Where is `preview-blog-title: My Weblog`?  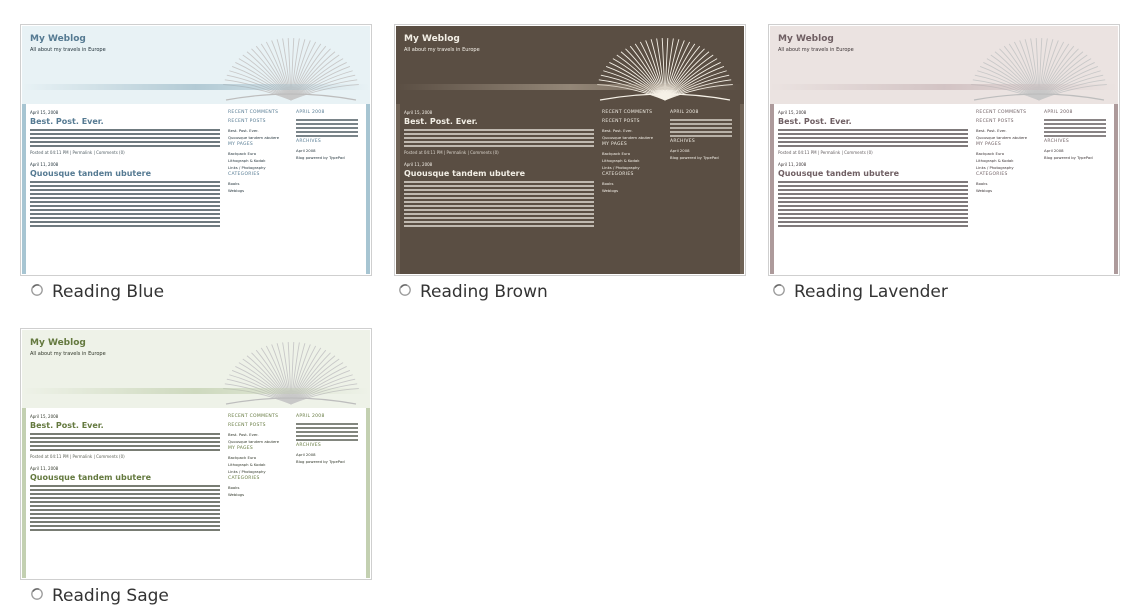 preview-blog-title: My Weblog is located at coordinates (58, 343).